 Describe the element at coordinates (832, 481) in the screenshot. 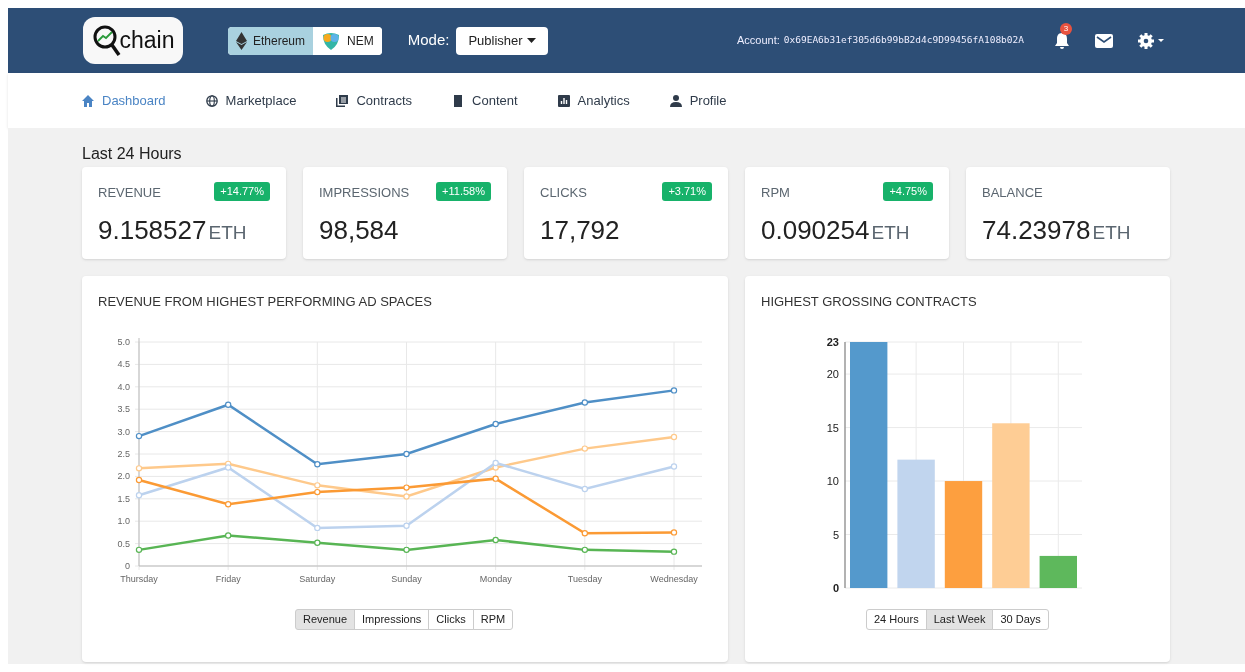

I see `axis-tick-label: 10` at that location.